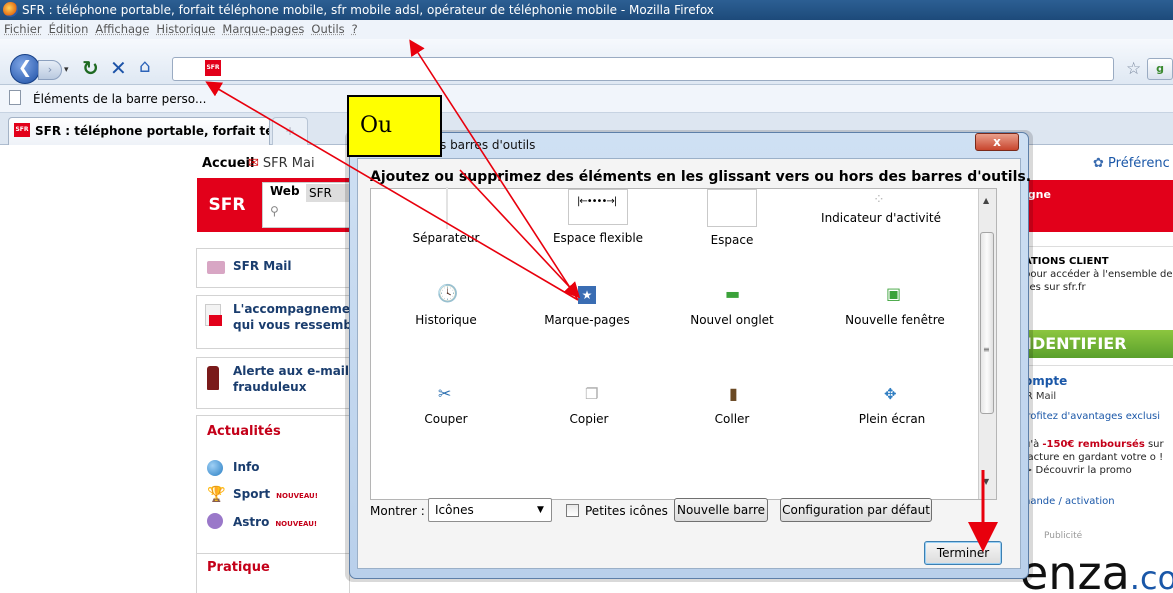 The width and height of the screenshot is (1173, 593). Describe the element at coordinates (987, 323) in the screenshot. I see `scrollbar-thumb` at that location.